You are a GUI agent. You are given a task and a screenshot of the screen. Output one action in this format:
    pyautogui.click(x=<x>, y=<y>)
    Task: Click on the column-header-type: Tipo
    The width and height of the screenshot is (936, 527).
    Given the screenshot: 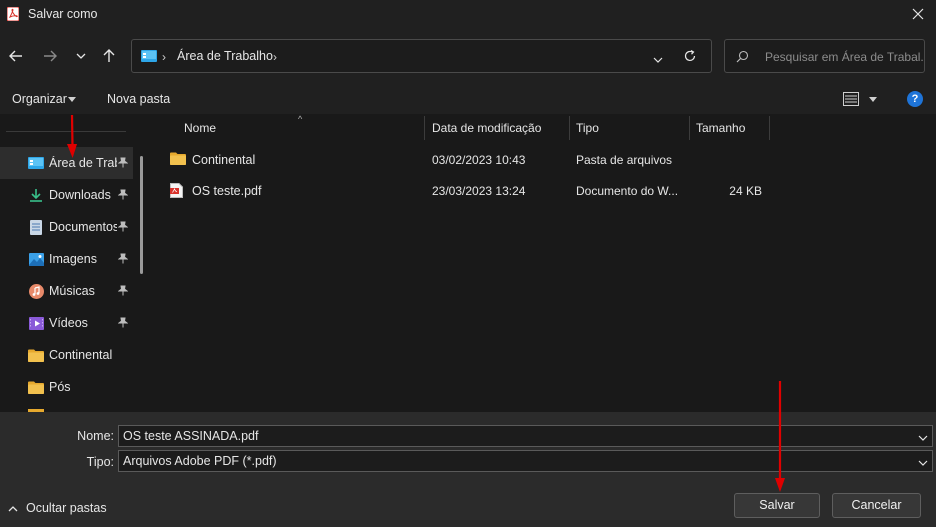 What is the action you would take?
    pyautogui.click(x=587, y=127)
    